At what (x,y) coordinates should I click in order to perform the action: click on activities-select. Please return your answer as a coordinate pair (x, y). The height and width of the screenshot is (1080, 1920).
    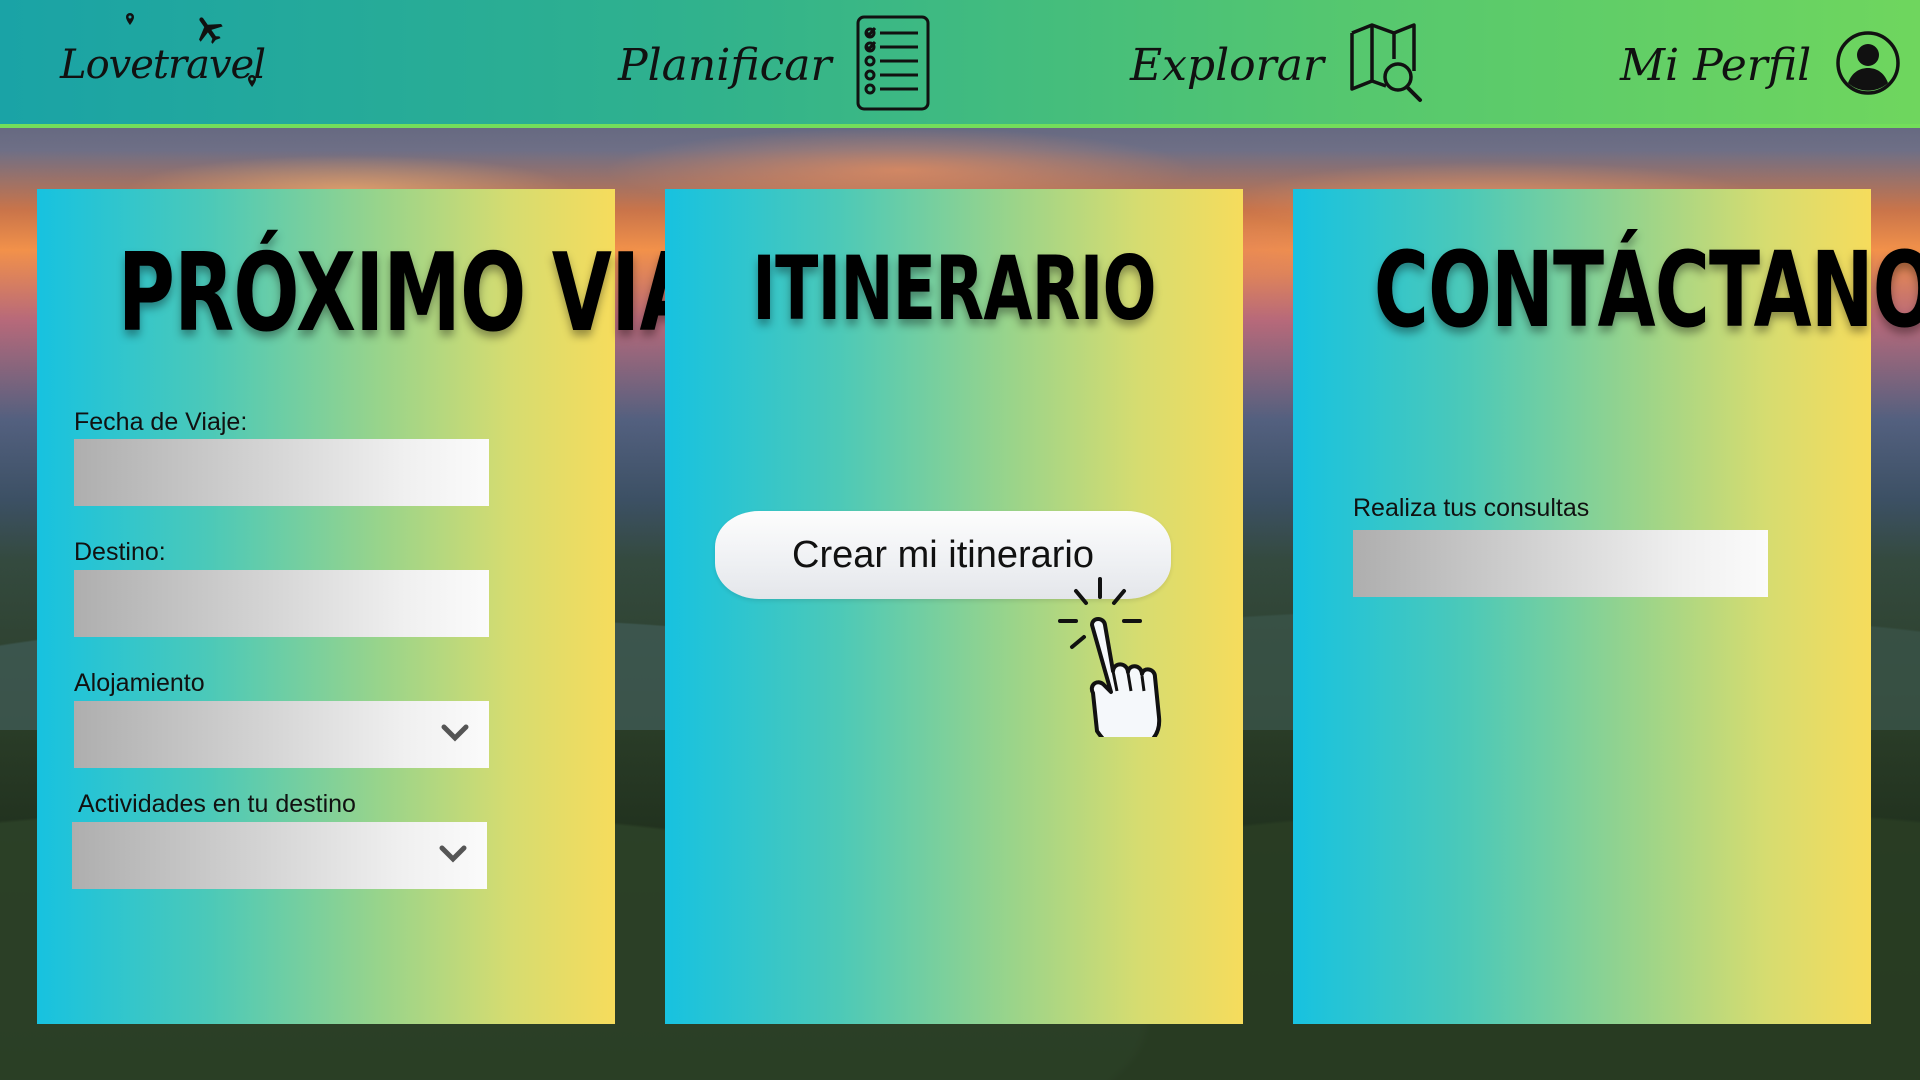
    Looking at the image, I should click on (279, 855).